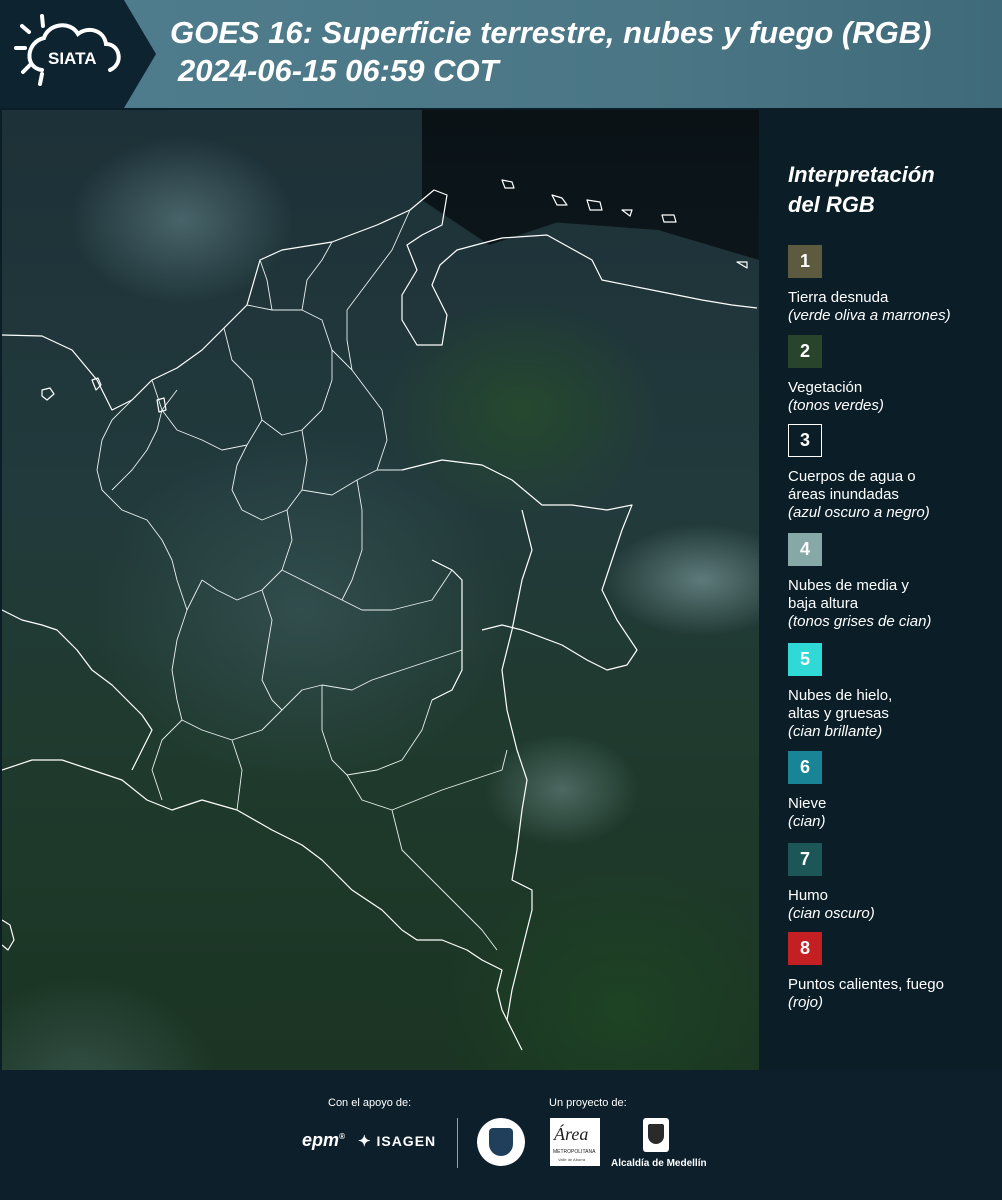 The width and height of the screenshot is (1002, 1200). I want to click on legend-swatch: 2, so click(805, 351).